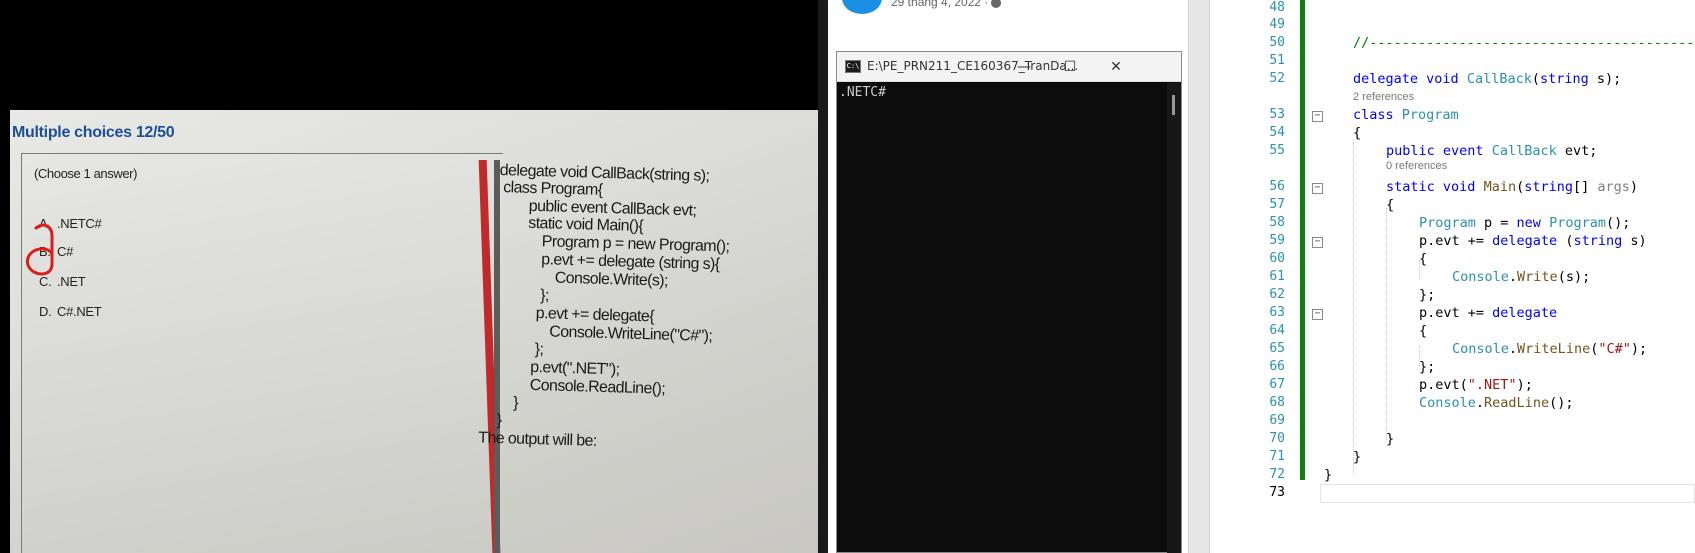 This screenshot has height=553, width=1695. I want to click on line-number: 51, so click(1277, 60).